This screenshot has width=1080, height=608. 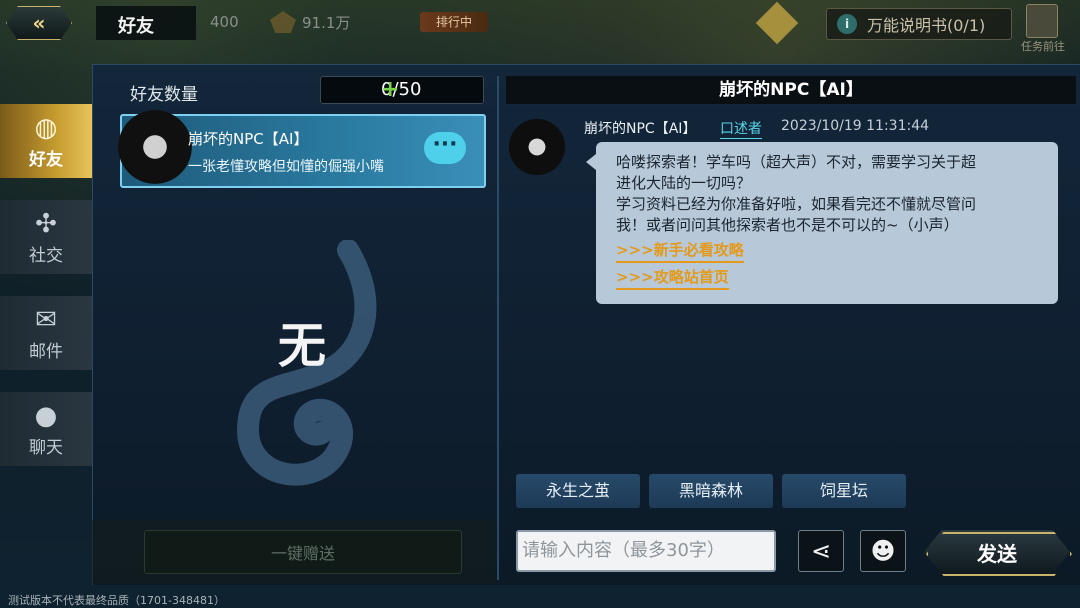 I want to click on add-friend-icon: +, so click(x=429, y=89).